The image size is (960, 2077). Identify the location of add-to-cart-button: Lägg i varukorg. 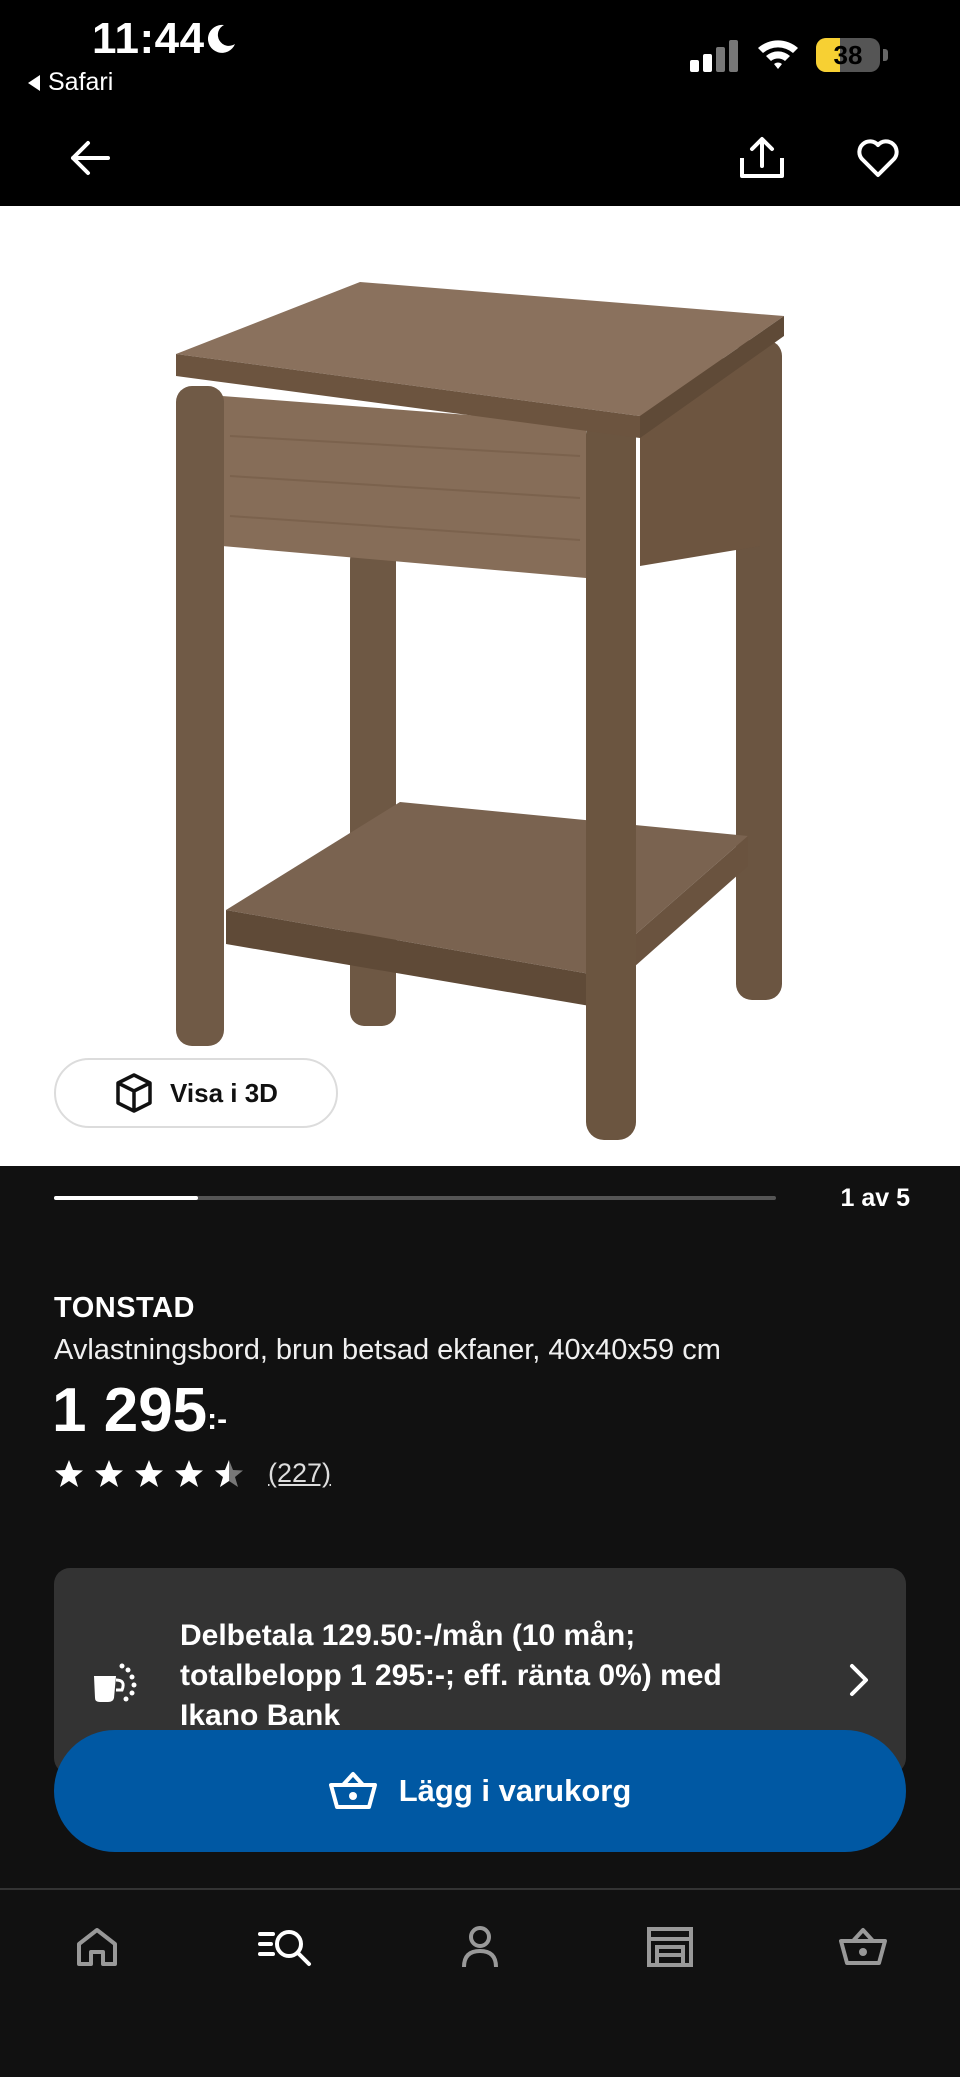
(480, 1791).